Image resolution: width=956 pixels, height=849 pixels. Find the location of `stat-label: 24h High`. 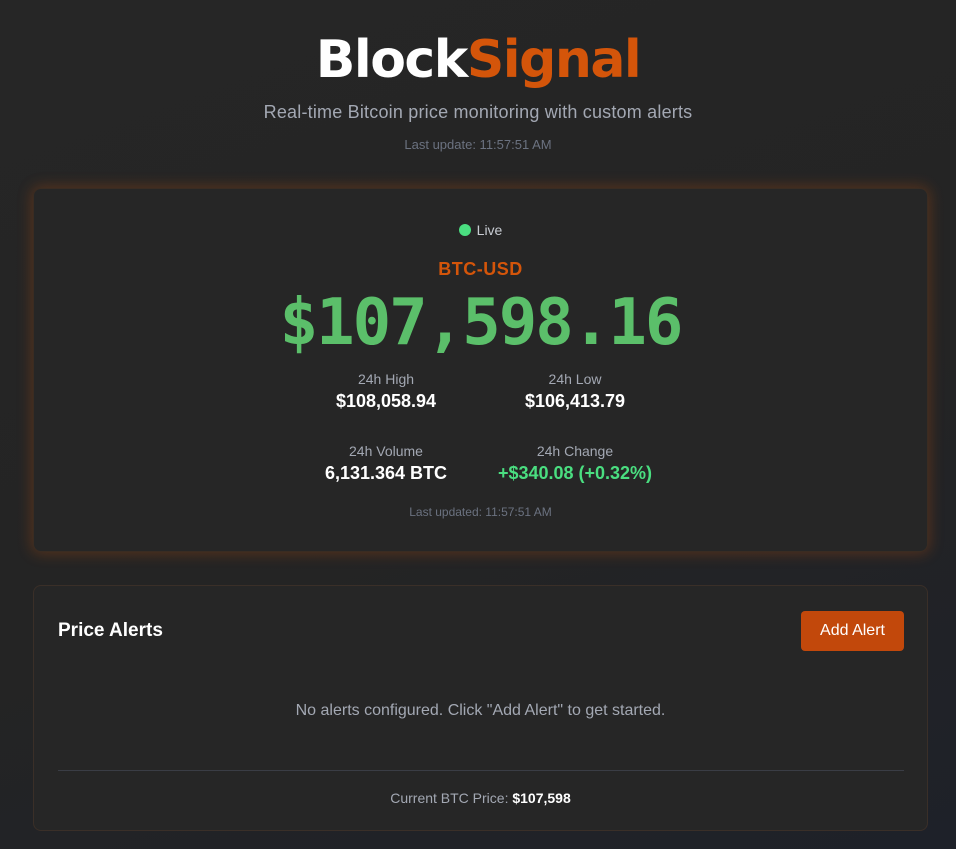

stat-label: 24h High is located at coordinates (386, 379).